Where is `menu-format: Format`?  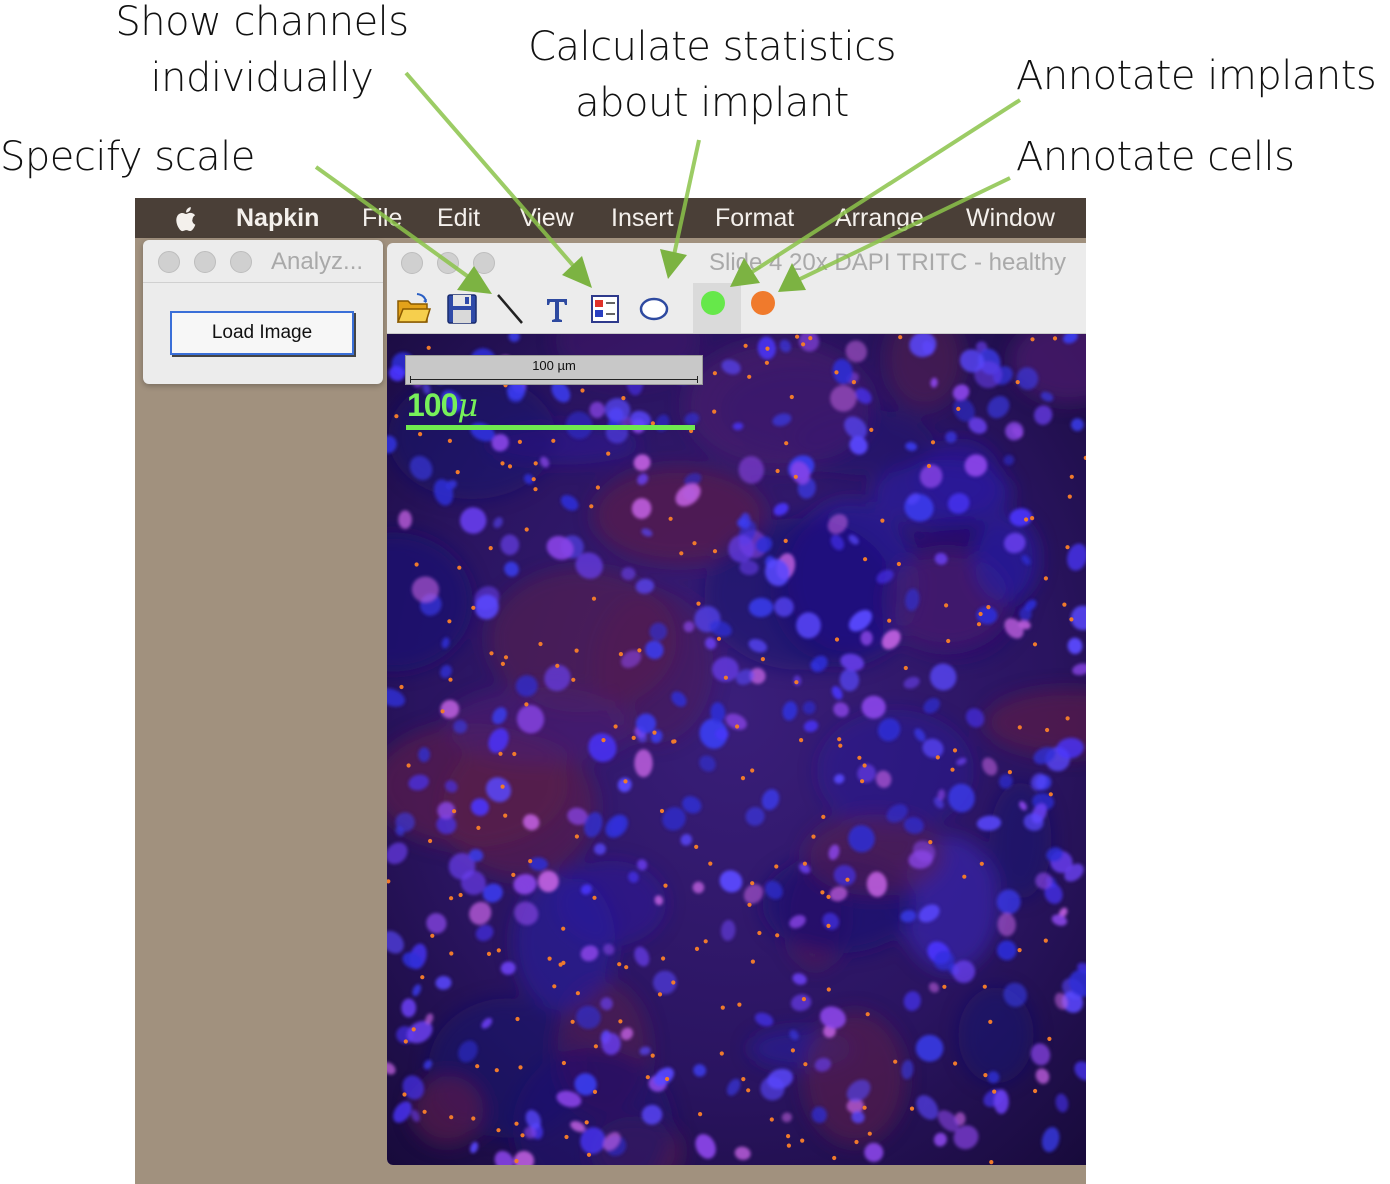
menu-format: Format is located at coordinates (754, 218).